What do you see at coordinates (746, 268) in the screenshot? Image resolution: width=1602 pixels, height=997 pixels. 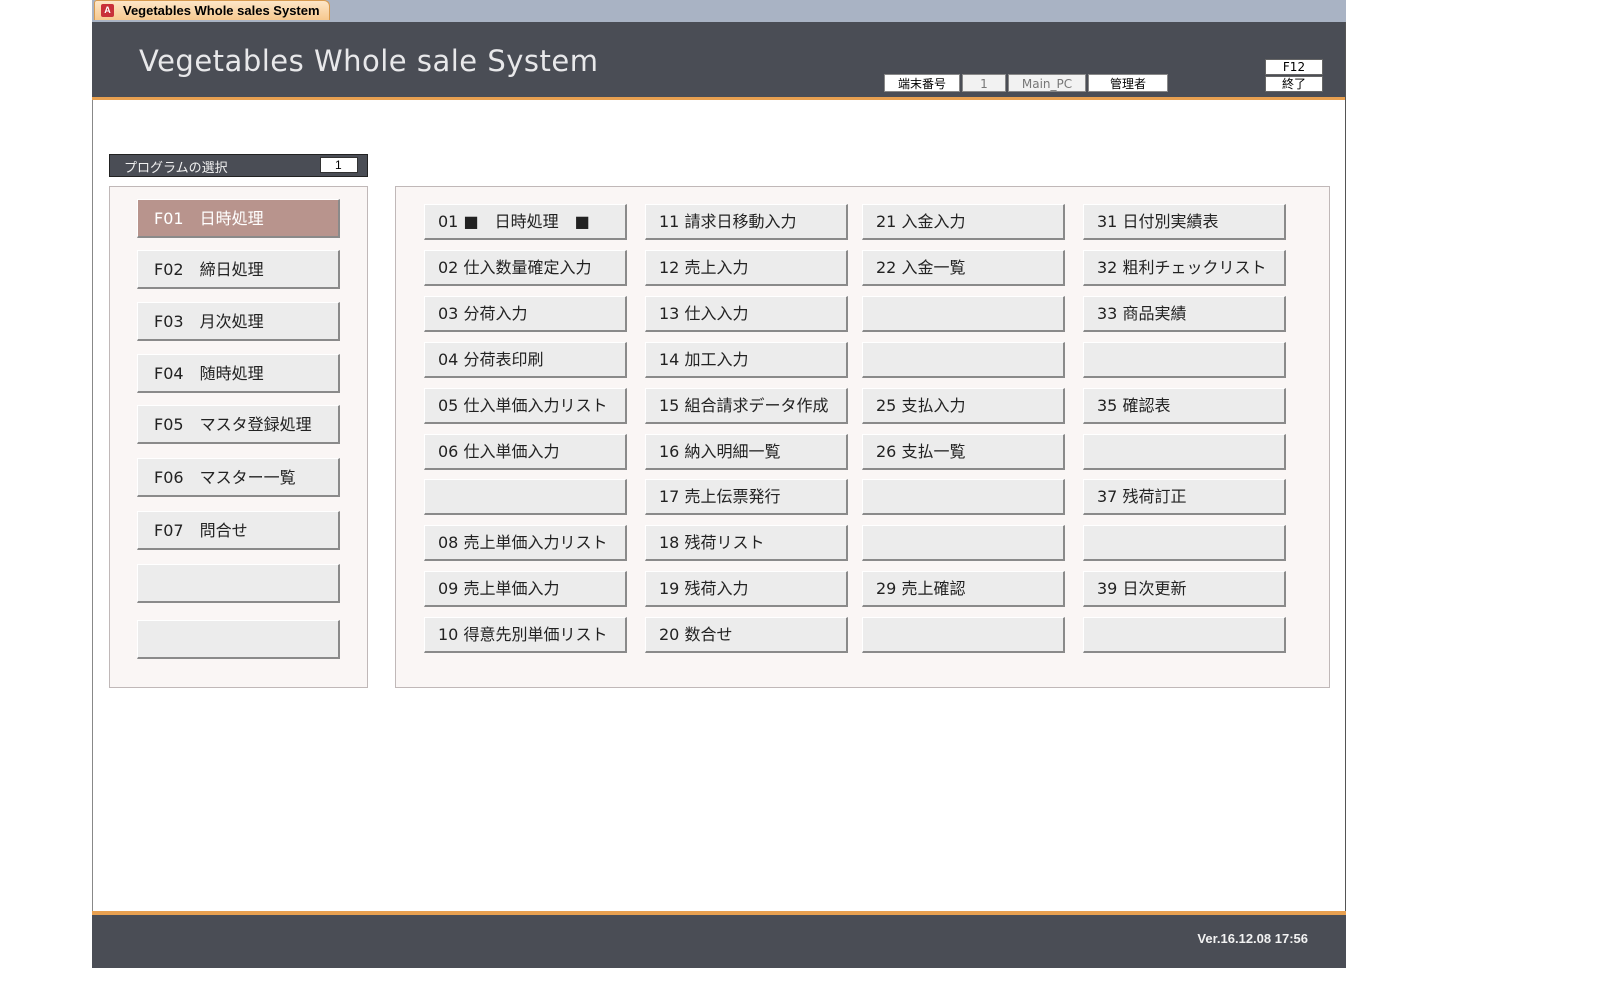 I see `program-button: 12 売上入力` at bounding box center [746, 268].